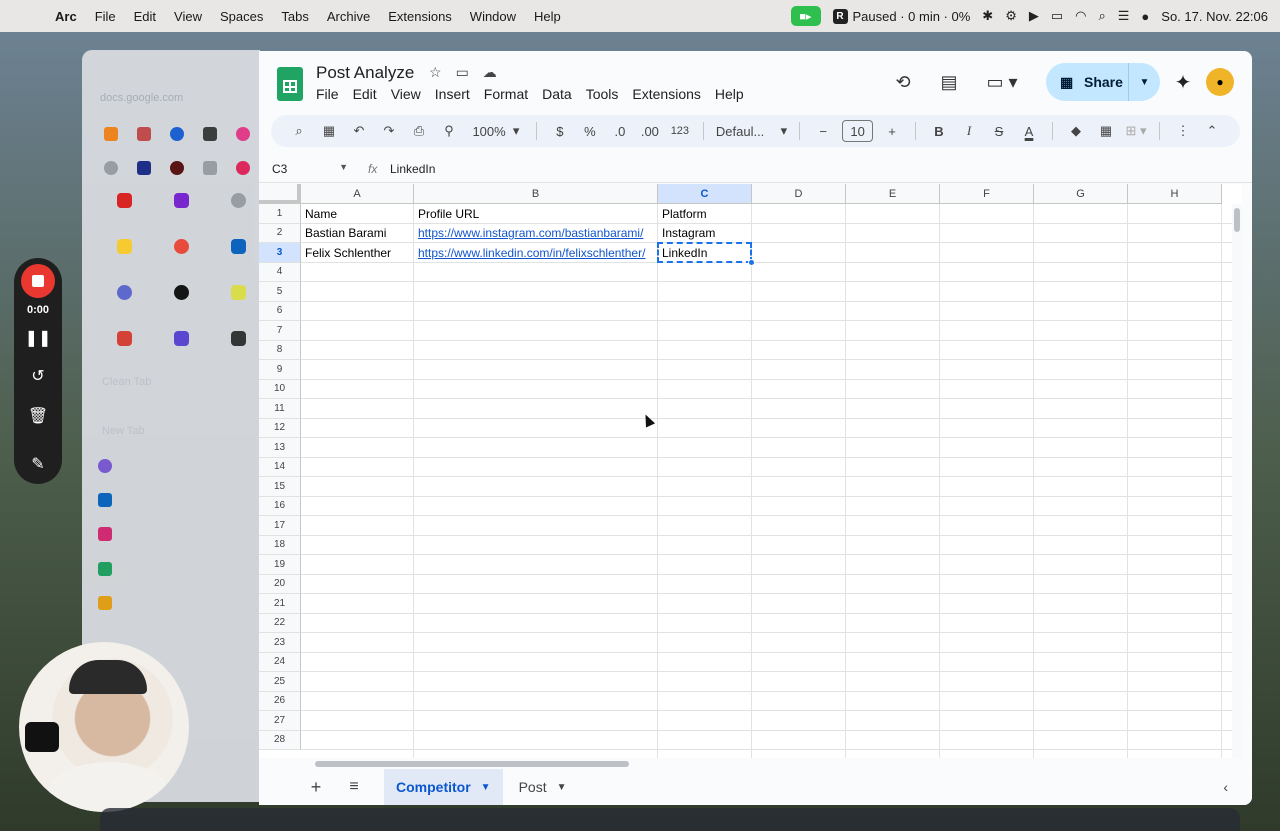 The width and height of the screenshot is (1280, 831). Describe the element at coordinates (705, 233) in the screenshot. I see `cell-c2: Instagram` at that location.